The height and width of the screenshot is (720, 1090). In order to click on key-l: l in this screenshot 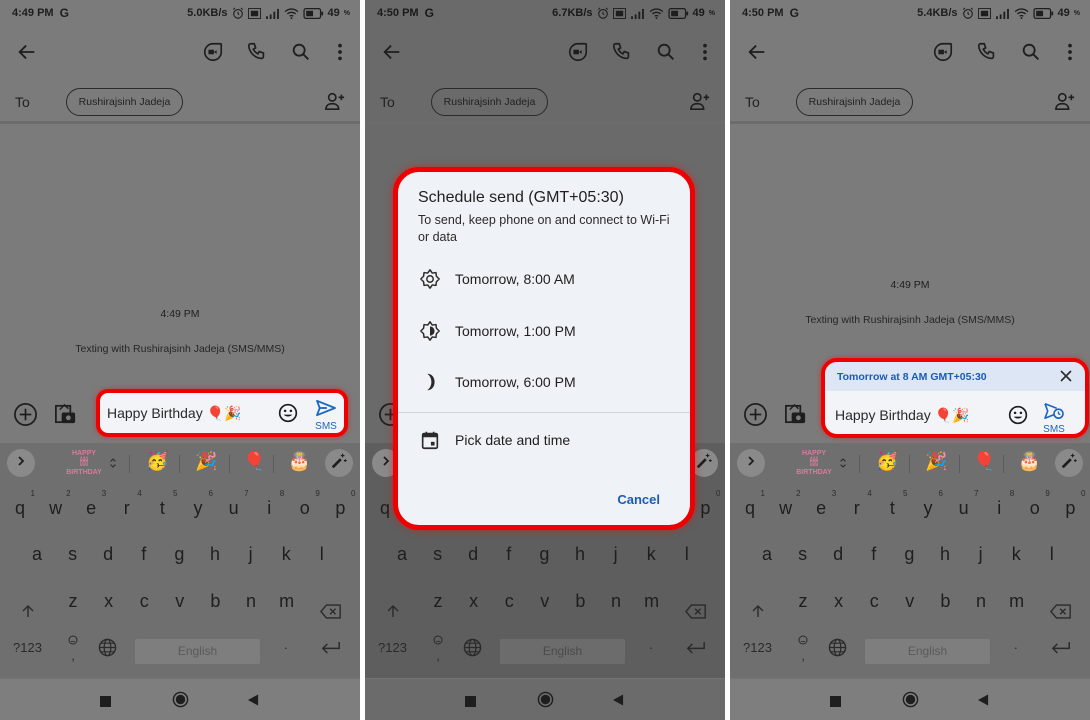, I will do `click(687, 554)`.